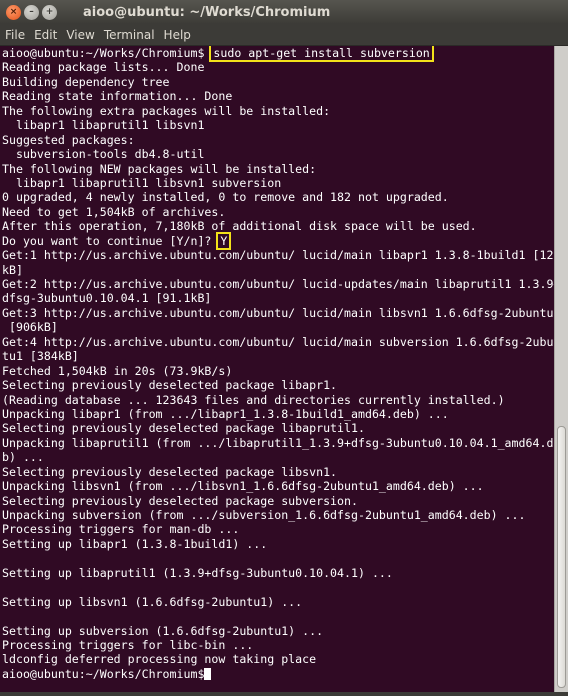  I want to click on text-cursor, so click(208, 673).